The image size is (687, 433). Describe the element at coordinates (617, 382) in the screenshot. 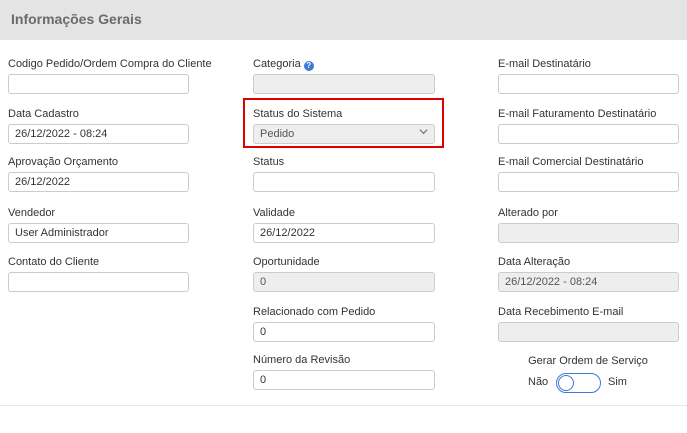

I see `toggle-on-label: Sim` at that location.